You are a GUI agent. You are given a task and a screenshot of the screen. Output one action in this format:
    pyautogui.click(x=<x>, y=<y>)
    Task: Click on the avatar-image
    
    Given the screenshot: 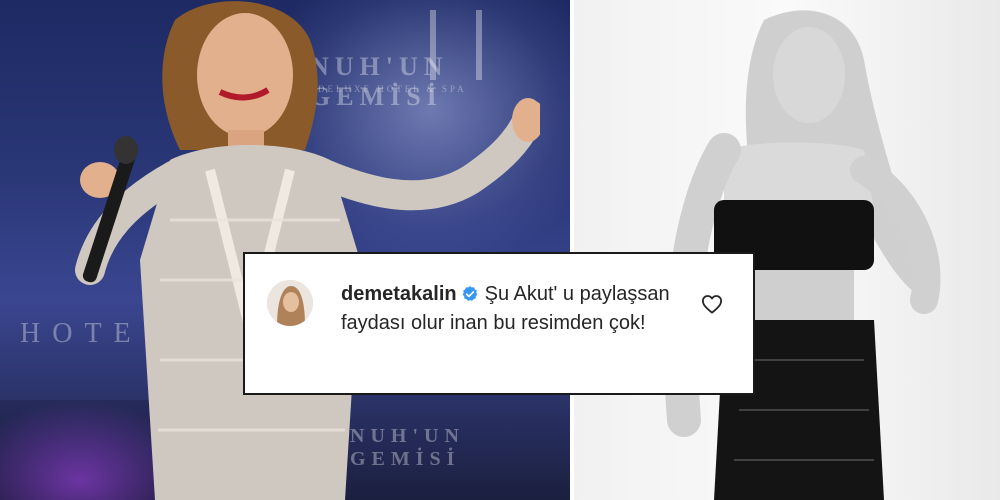 What is the action you would take?
    pyautogui.click(x=290, y=303)
    